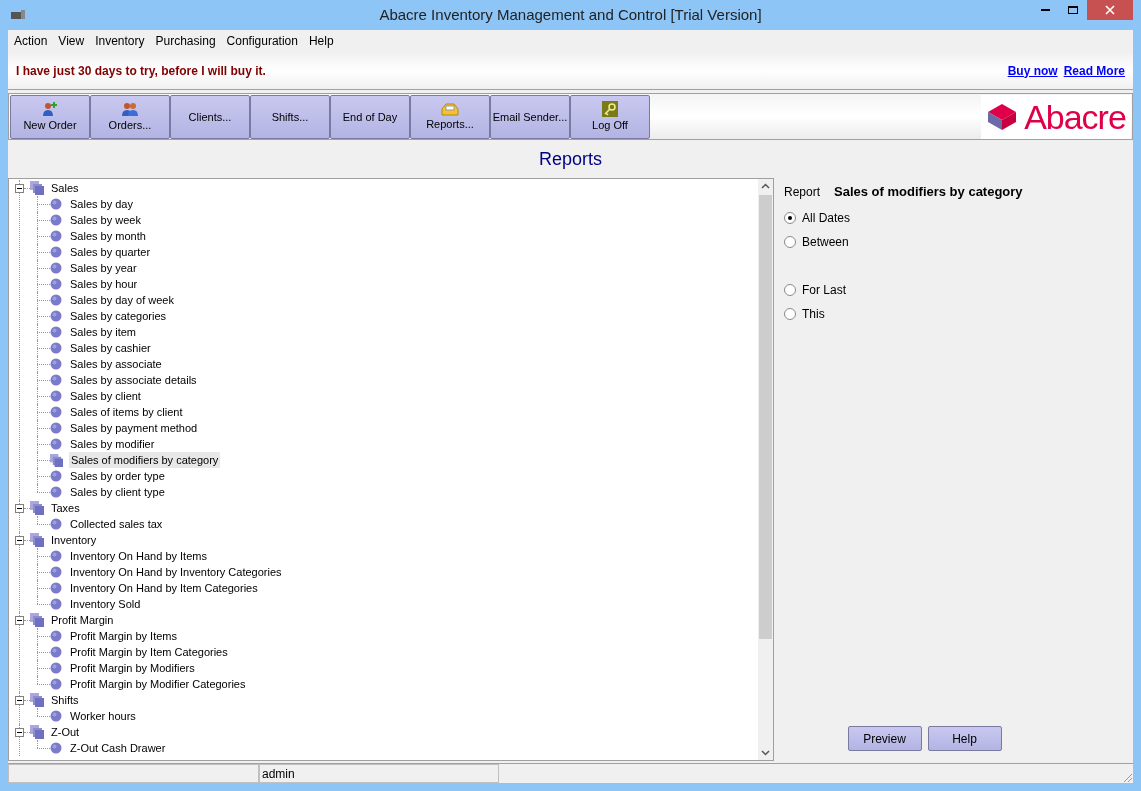 This screenshot has height=791, width=1141. I want to click on tree-item: Profit Margin by Modifier Categories, so click(158, 684).